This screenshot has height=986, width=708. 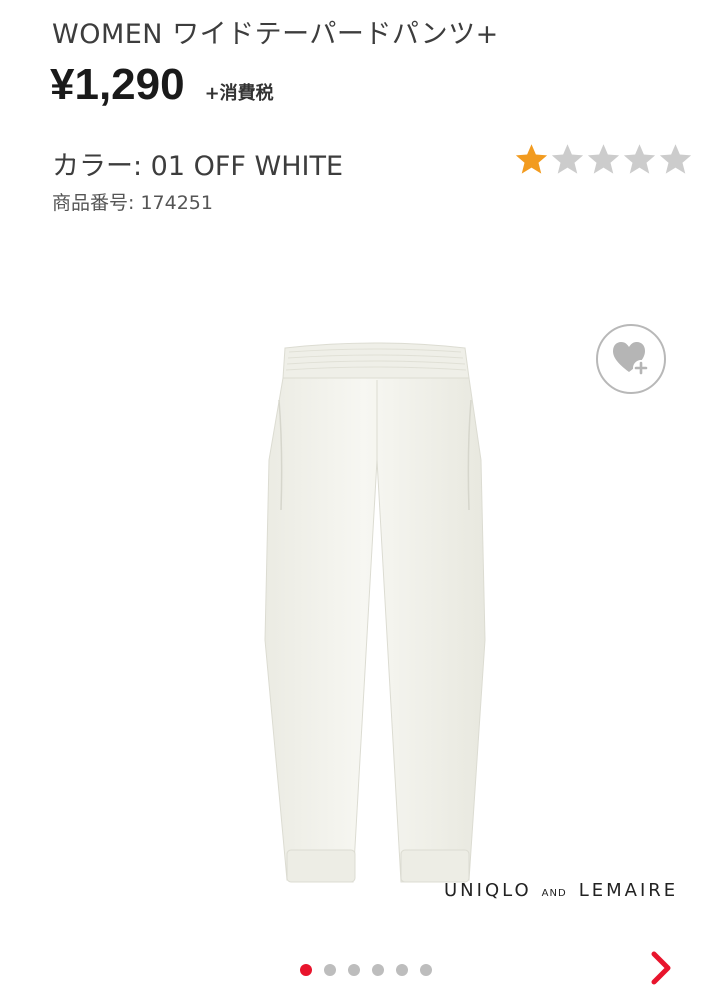 I want to click on carousel-indicators, so click(x=366, y=970).